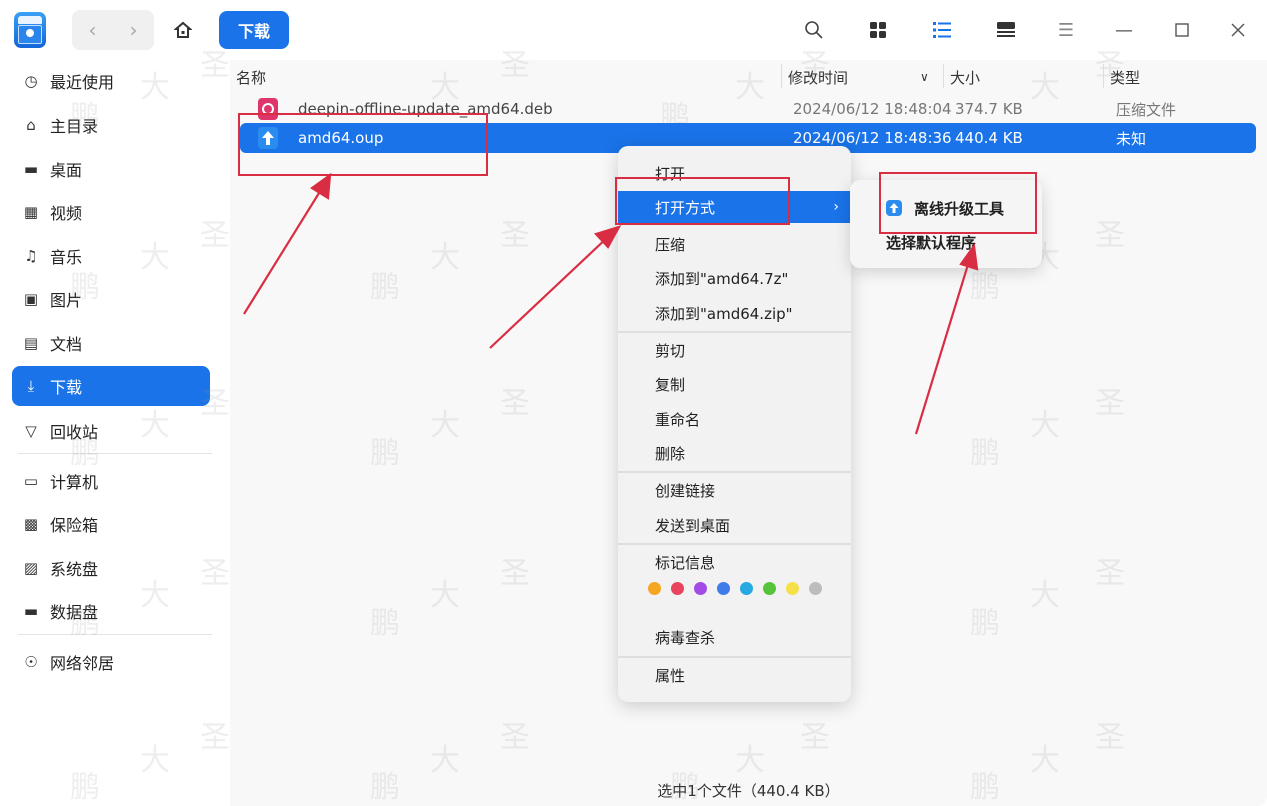 The height and width of the screenshot is (806, 1267). Describe the element at coordinates (792, 588) in the screenshot. I see `tag-color-yellow` at that location.